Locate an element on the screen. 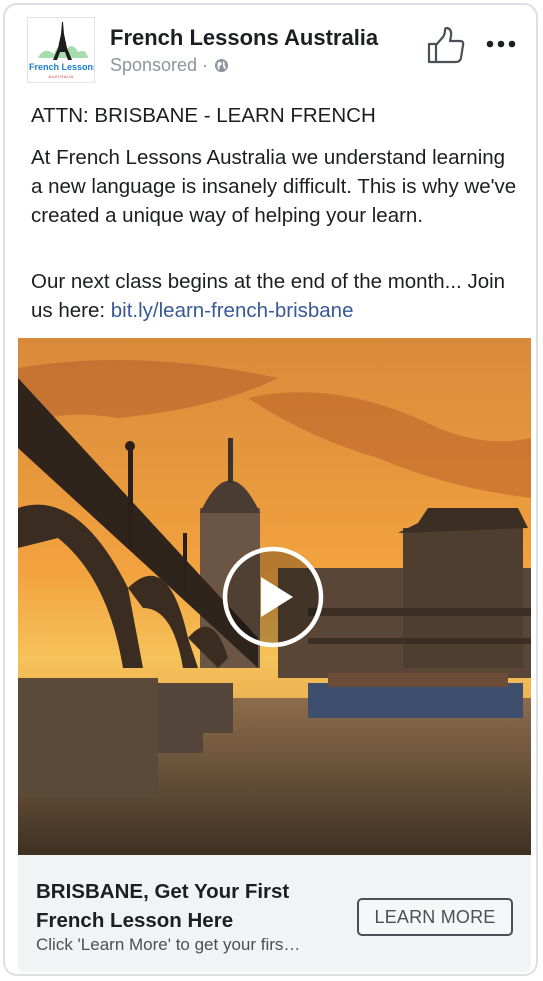 The image size is (543, 981). post-headline: ATTN: BRISBANE - LEARN FRENCH is located at coordinates (203, 115).